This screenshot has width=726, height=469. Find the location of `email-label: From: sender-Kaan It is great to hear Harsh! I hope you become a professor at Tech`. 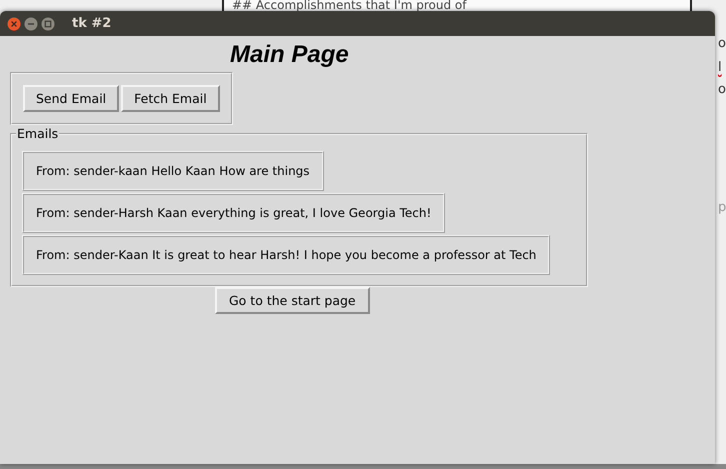

email-label: From: sender-Kaan It is great to hear Harsh! I hope you become a professor at Tech is located at coordinates (286, 255).